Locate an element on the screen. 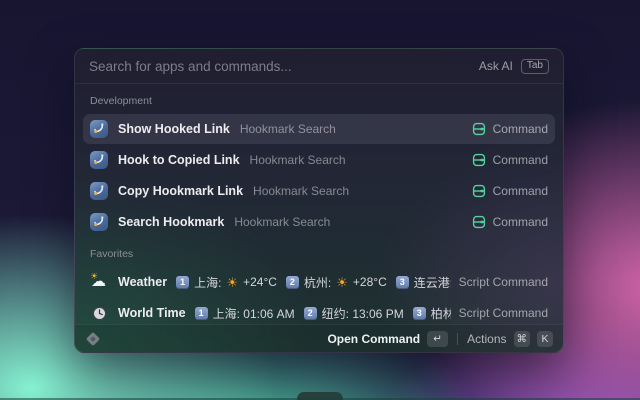 This screenshot has height=400, width=640. worldtime-segment: 1 上海: 01:06 AM is located at coordinates (244, 313).